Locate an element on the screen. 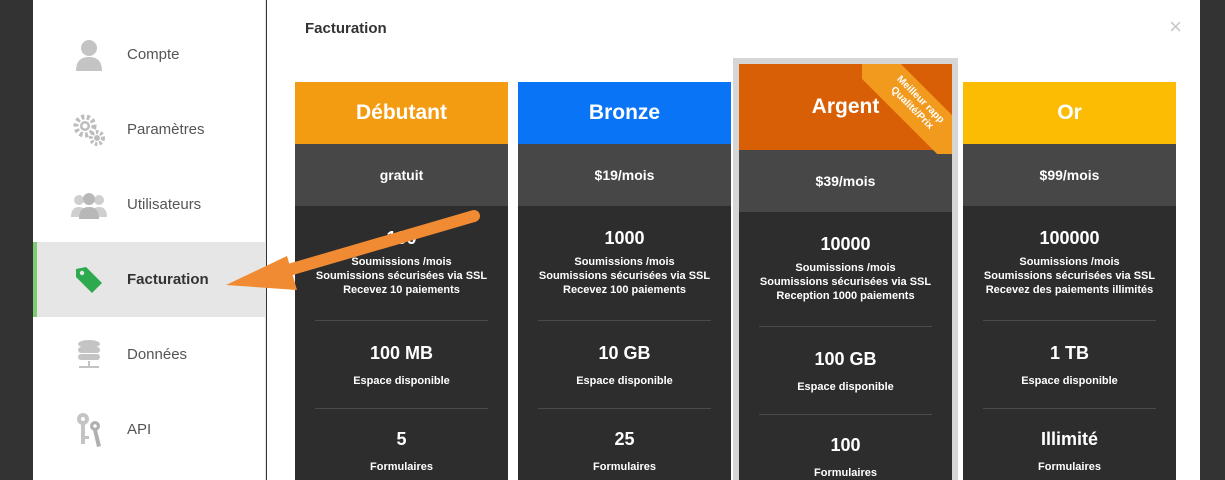 The width and height of the screenshot is (1225, 480). forms-value: 5 is located at coordinates (401, 439).